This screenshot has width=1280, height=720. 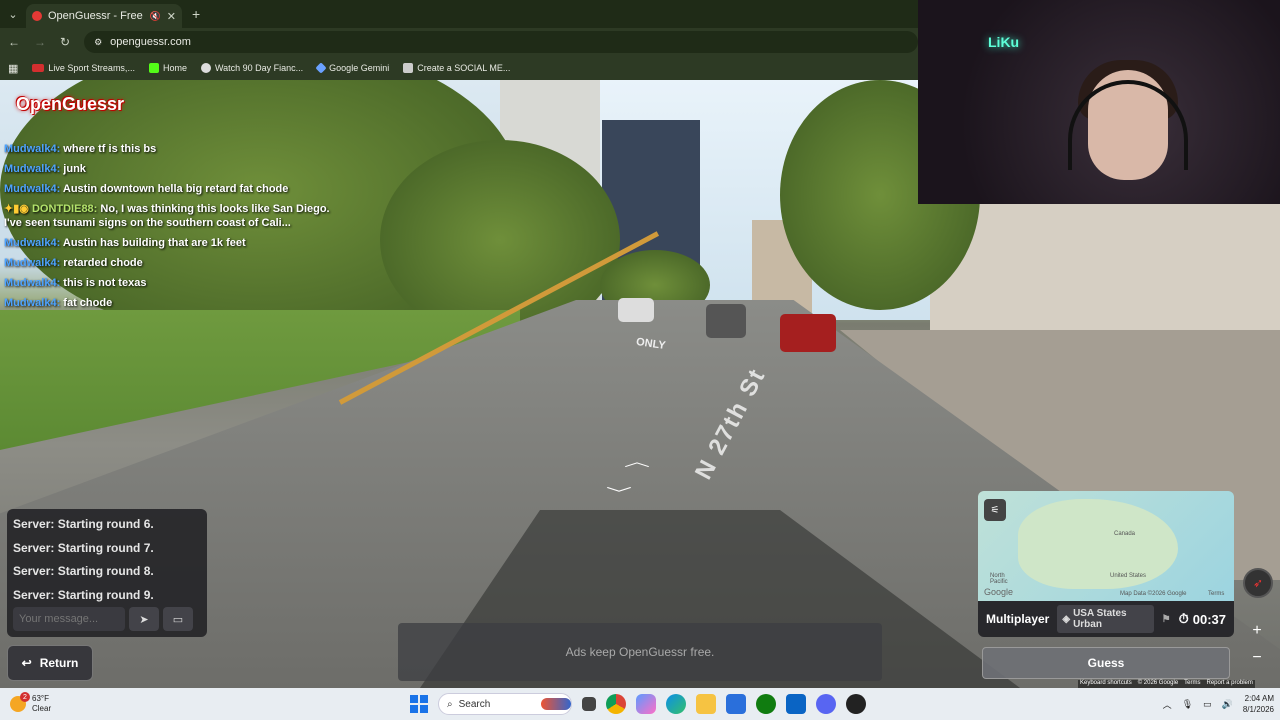 What do you see at coordinates (1128, 576) in the screenshot?
I see `map-label-usa: United States` at bounding box center [1128, 576].